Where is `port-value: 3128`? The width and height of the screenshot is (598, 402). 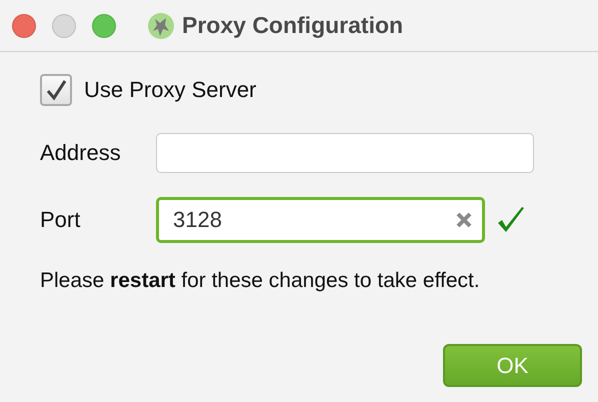 port-value: 3128 is located at coordinates (198, 220).